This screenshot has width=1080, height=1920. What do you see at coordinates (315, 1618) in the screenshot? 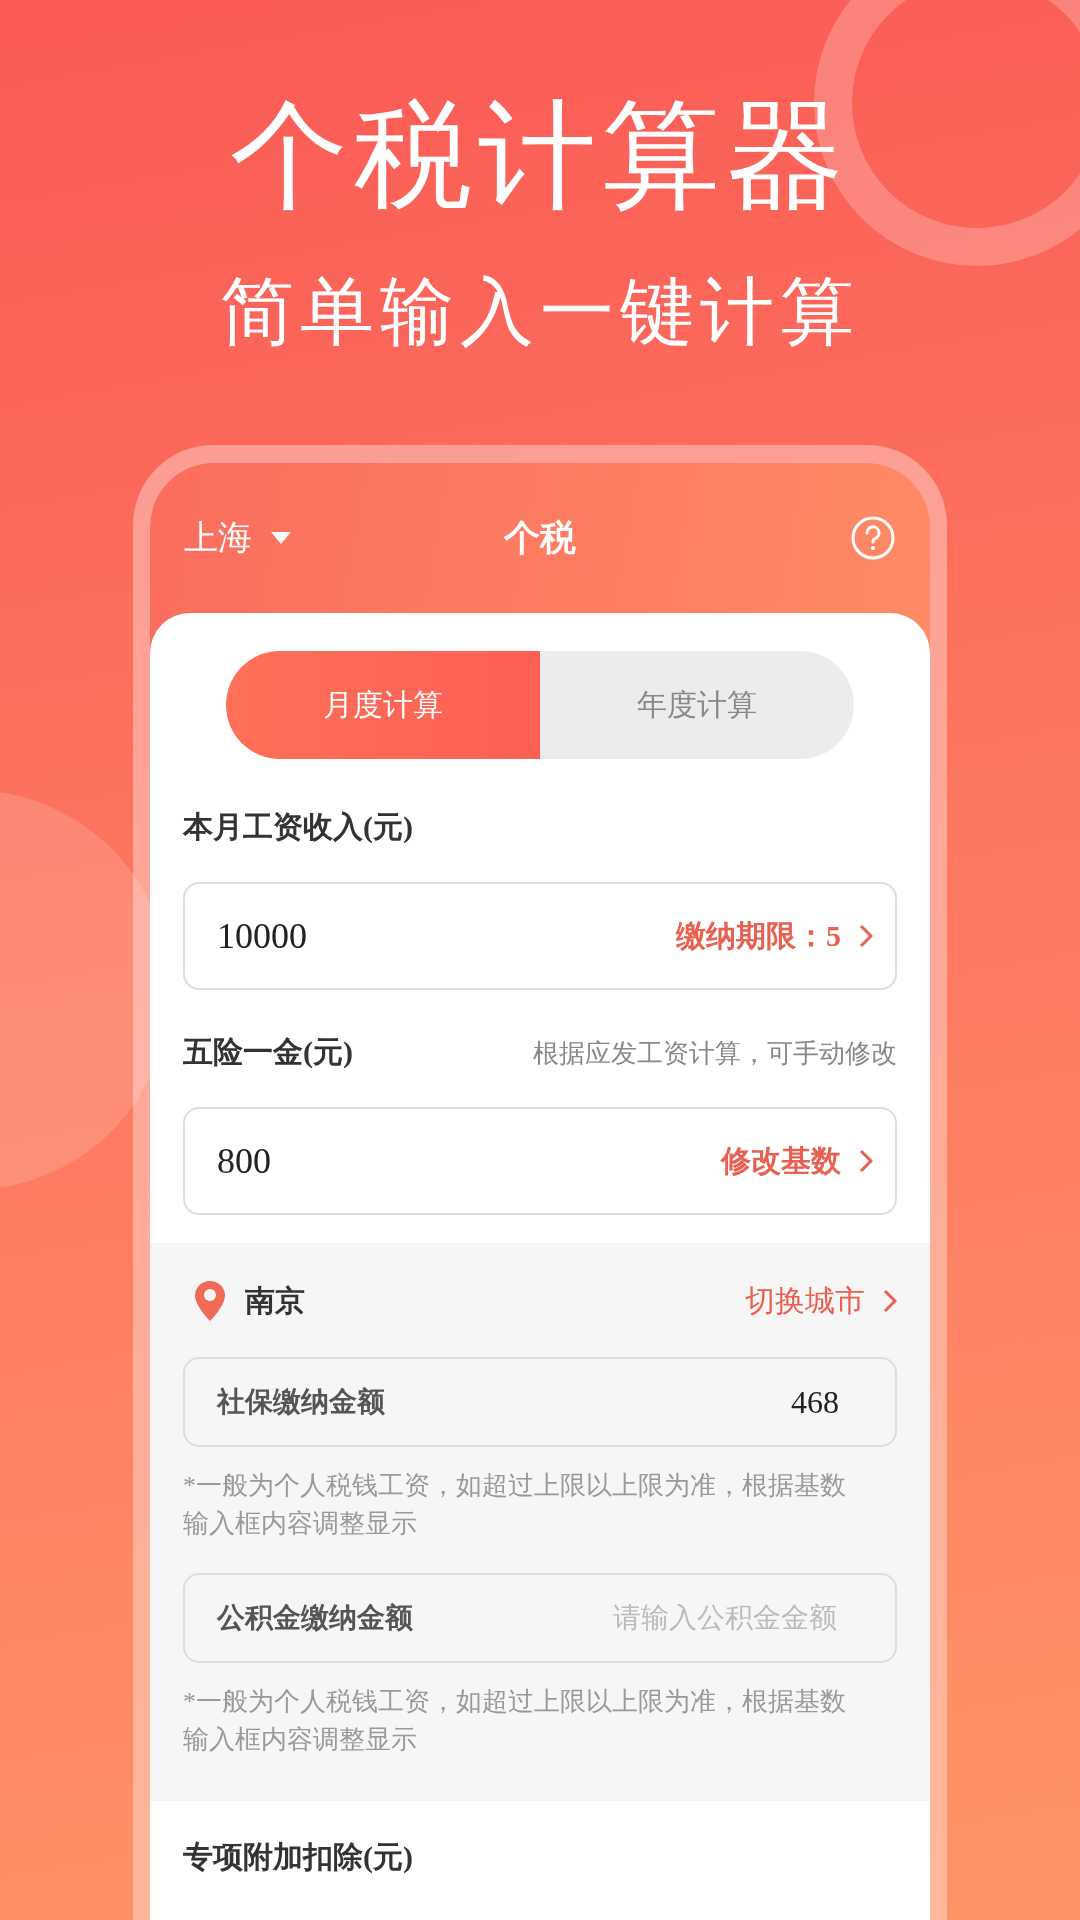
I see `field-label: 公积金缴纳金额` at bounding box center [315, 1618].